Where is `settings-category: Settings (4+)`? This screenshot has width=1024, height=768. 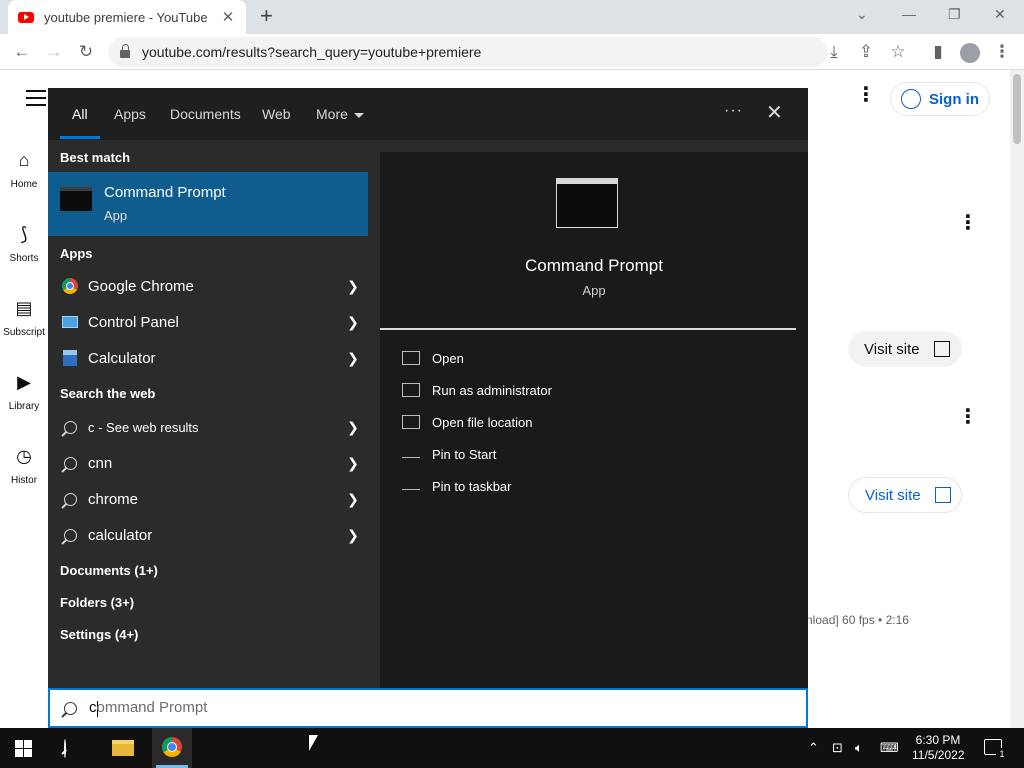 settings-category: Settings (4+) is located at coordinates (99, 634).